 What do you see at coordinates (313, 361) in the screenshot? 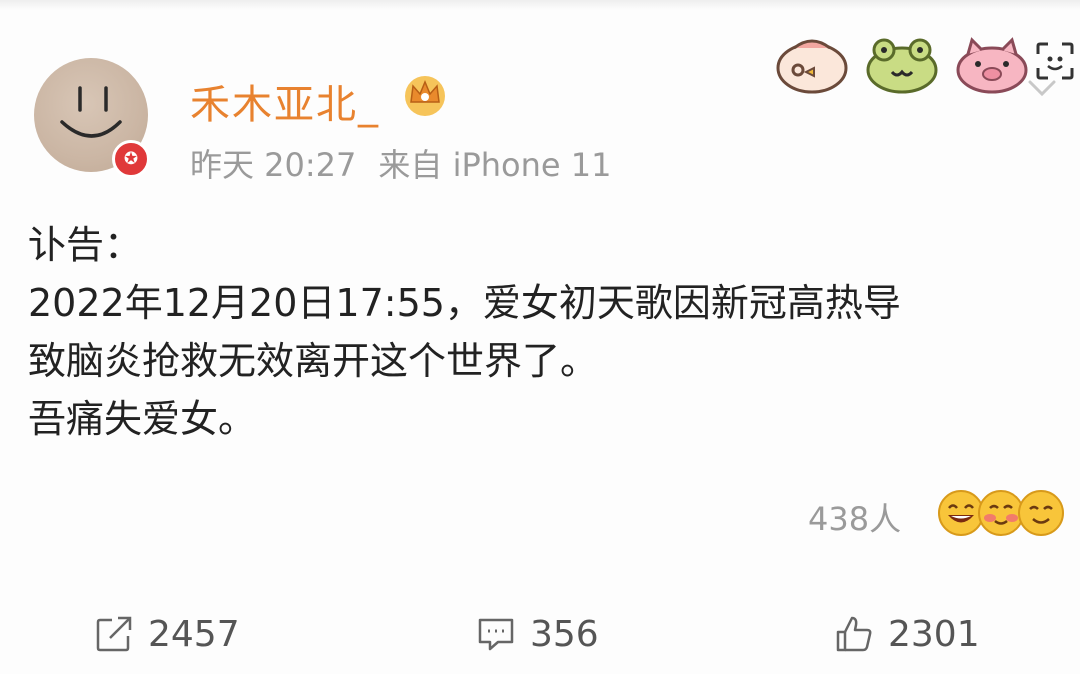
I see `post-line: 致脑炎抢救无效离开这个世界了。` at bounding box center [313, 361].